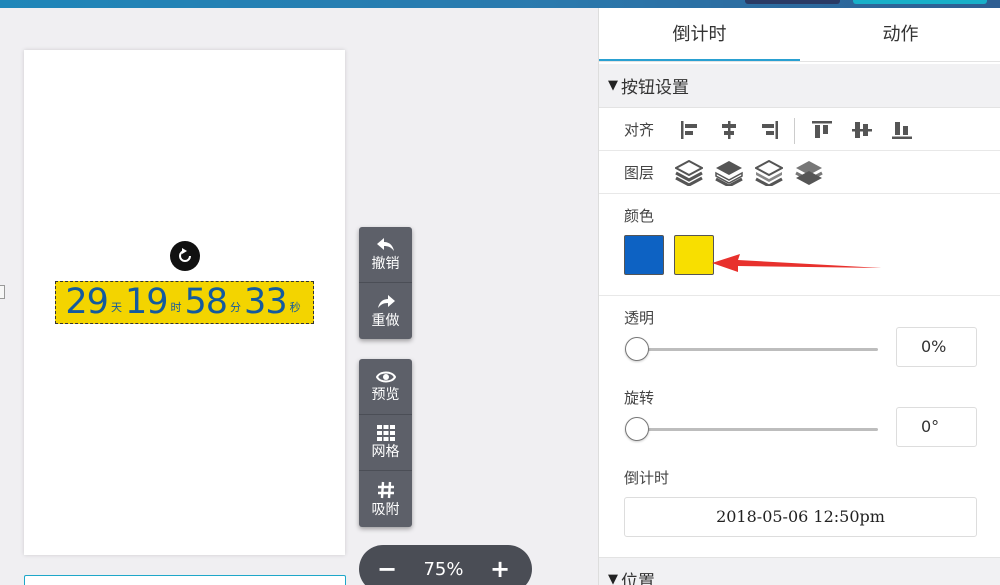 This screenshot has height=585, width=1000. Describe the element at coordinates (185, 580) in the screenshot. I see `next-page-thumbnail` at that location.